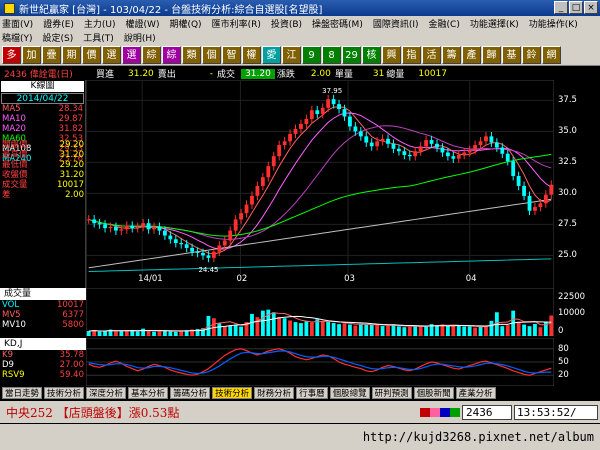  I want to click on toolbar-button: 愛, so click(271, 54).